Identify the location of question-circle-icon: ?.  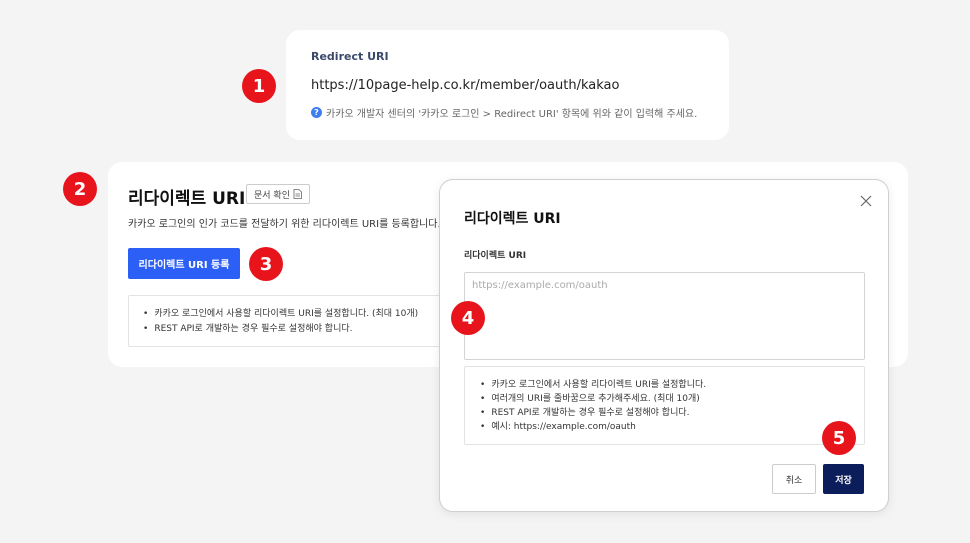
(316, 112).